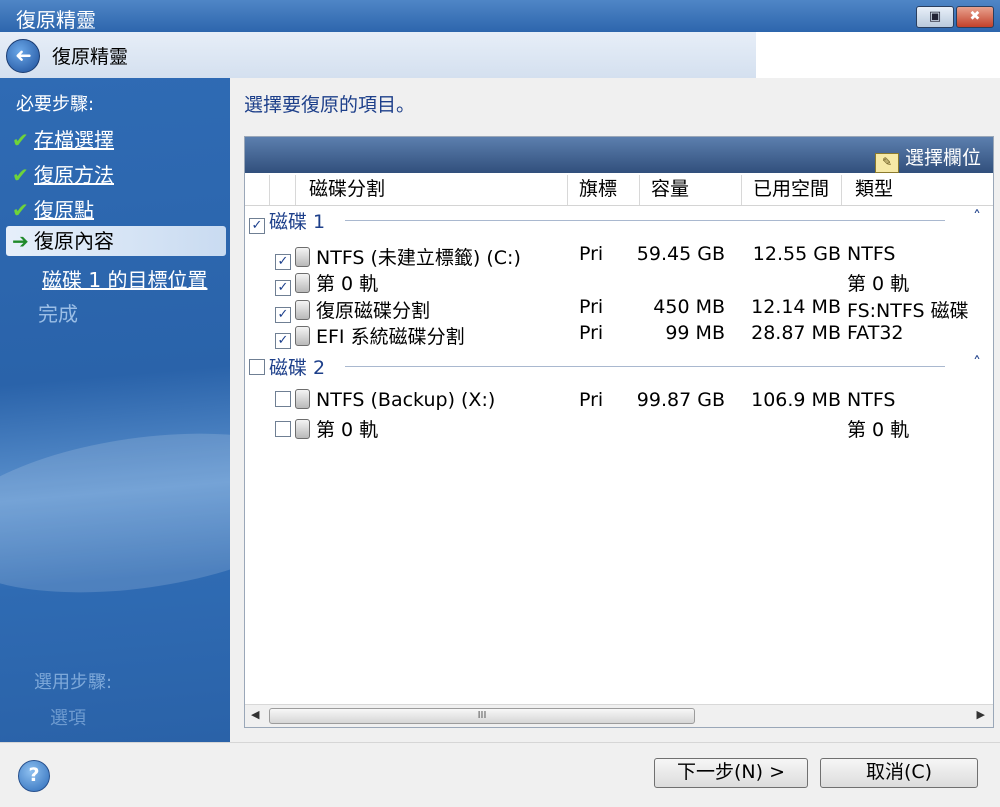  I want to click on sidebar-step-label: 復原方法, so click(74, 175).